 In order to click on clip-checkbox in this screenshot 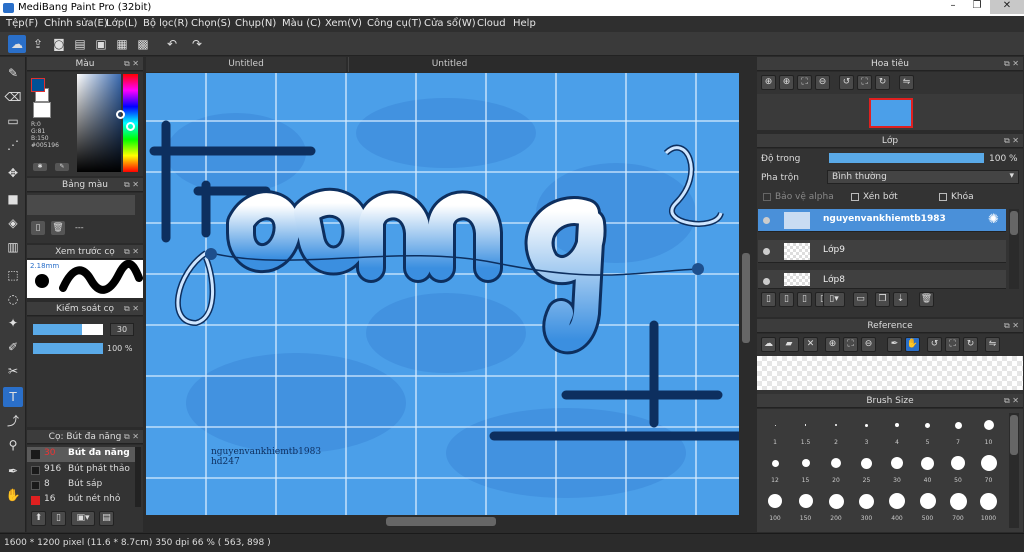, I will do `click(855, 197)`.